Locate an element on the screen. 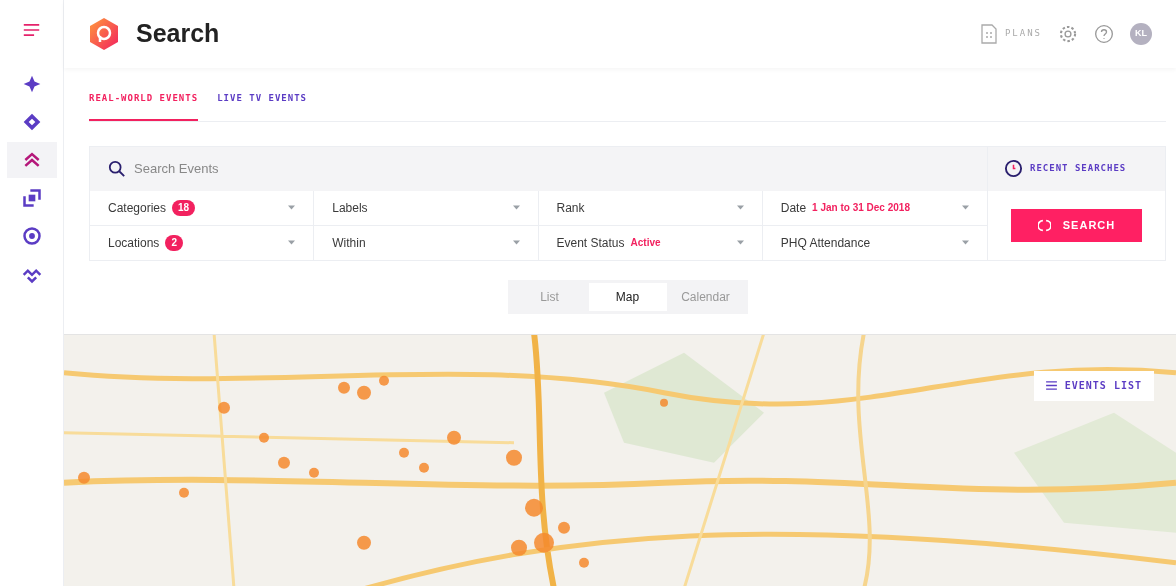  squares-icon is located at coordinates (31, 198).